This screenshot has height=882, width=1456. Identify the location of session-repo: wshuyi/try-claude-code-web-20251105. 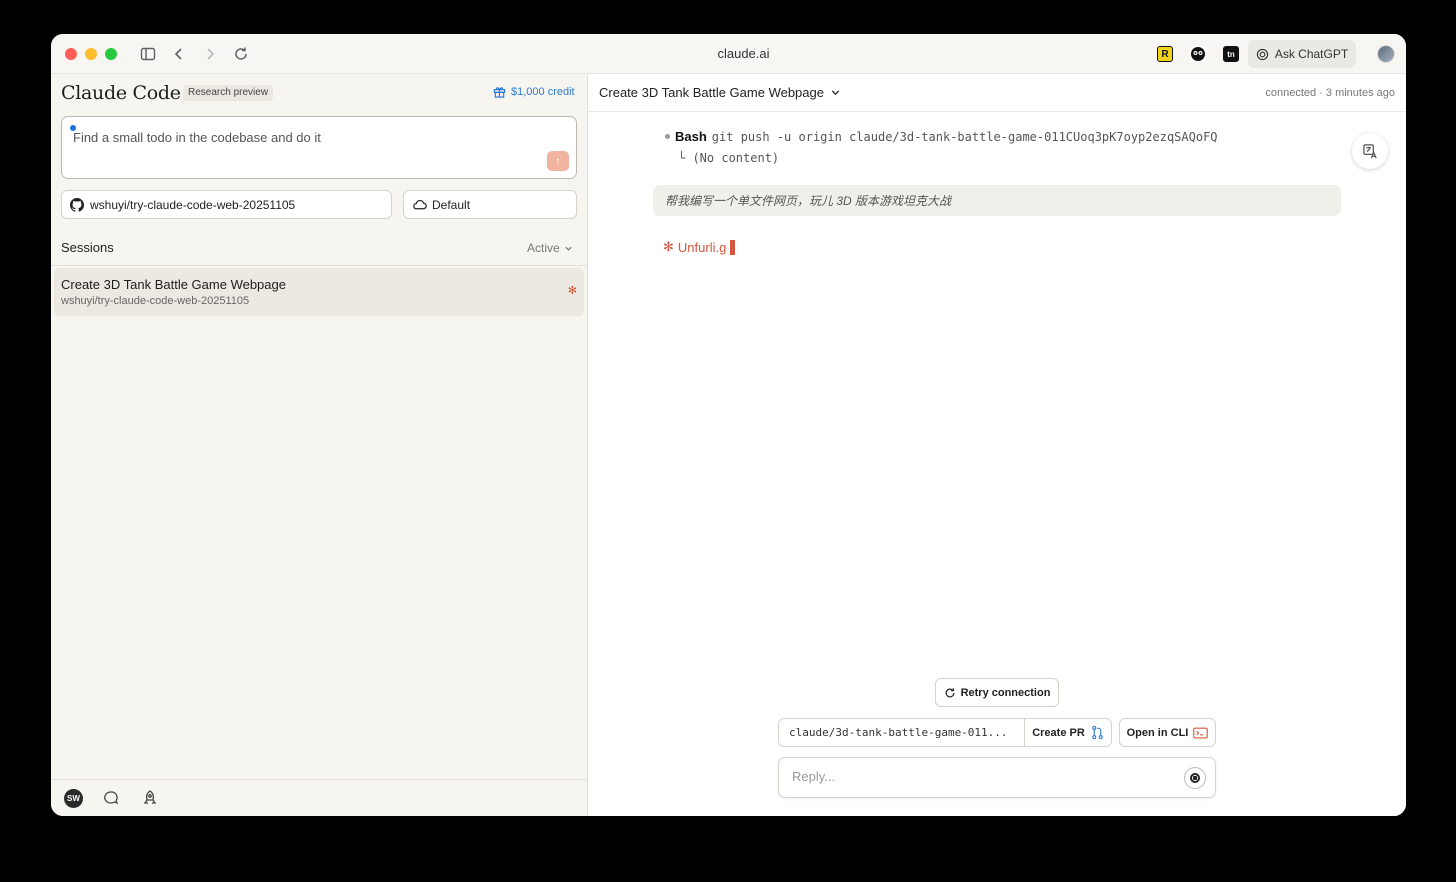
(155, 301).